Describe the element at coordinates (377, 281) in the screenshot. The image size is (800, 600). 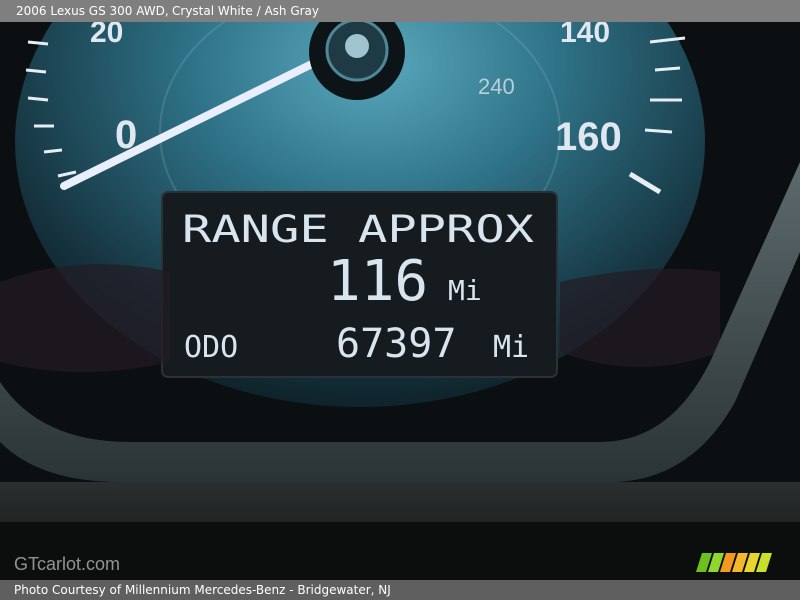
I see `range-value: 116` at that location.